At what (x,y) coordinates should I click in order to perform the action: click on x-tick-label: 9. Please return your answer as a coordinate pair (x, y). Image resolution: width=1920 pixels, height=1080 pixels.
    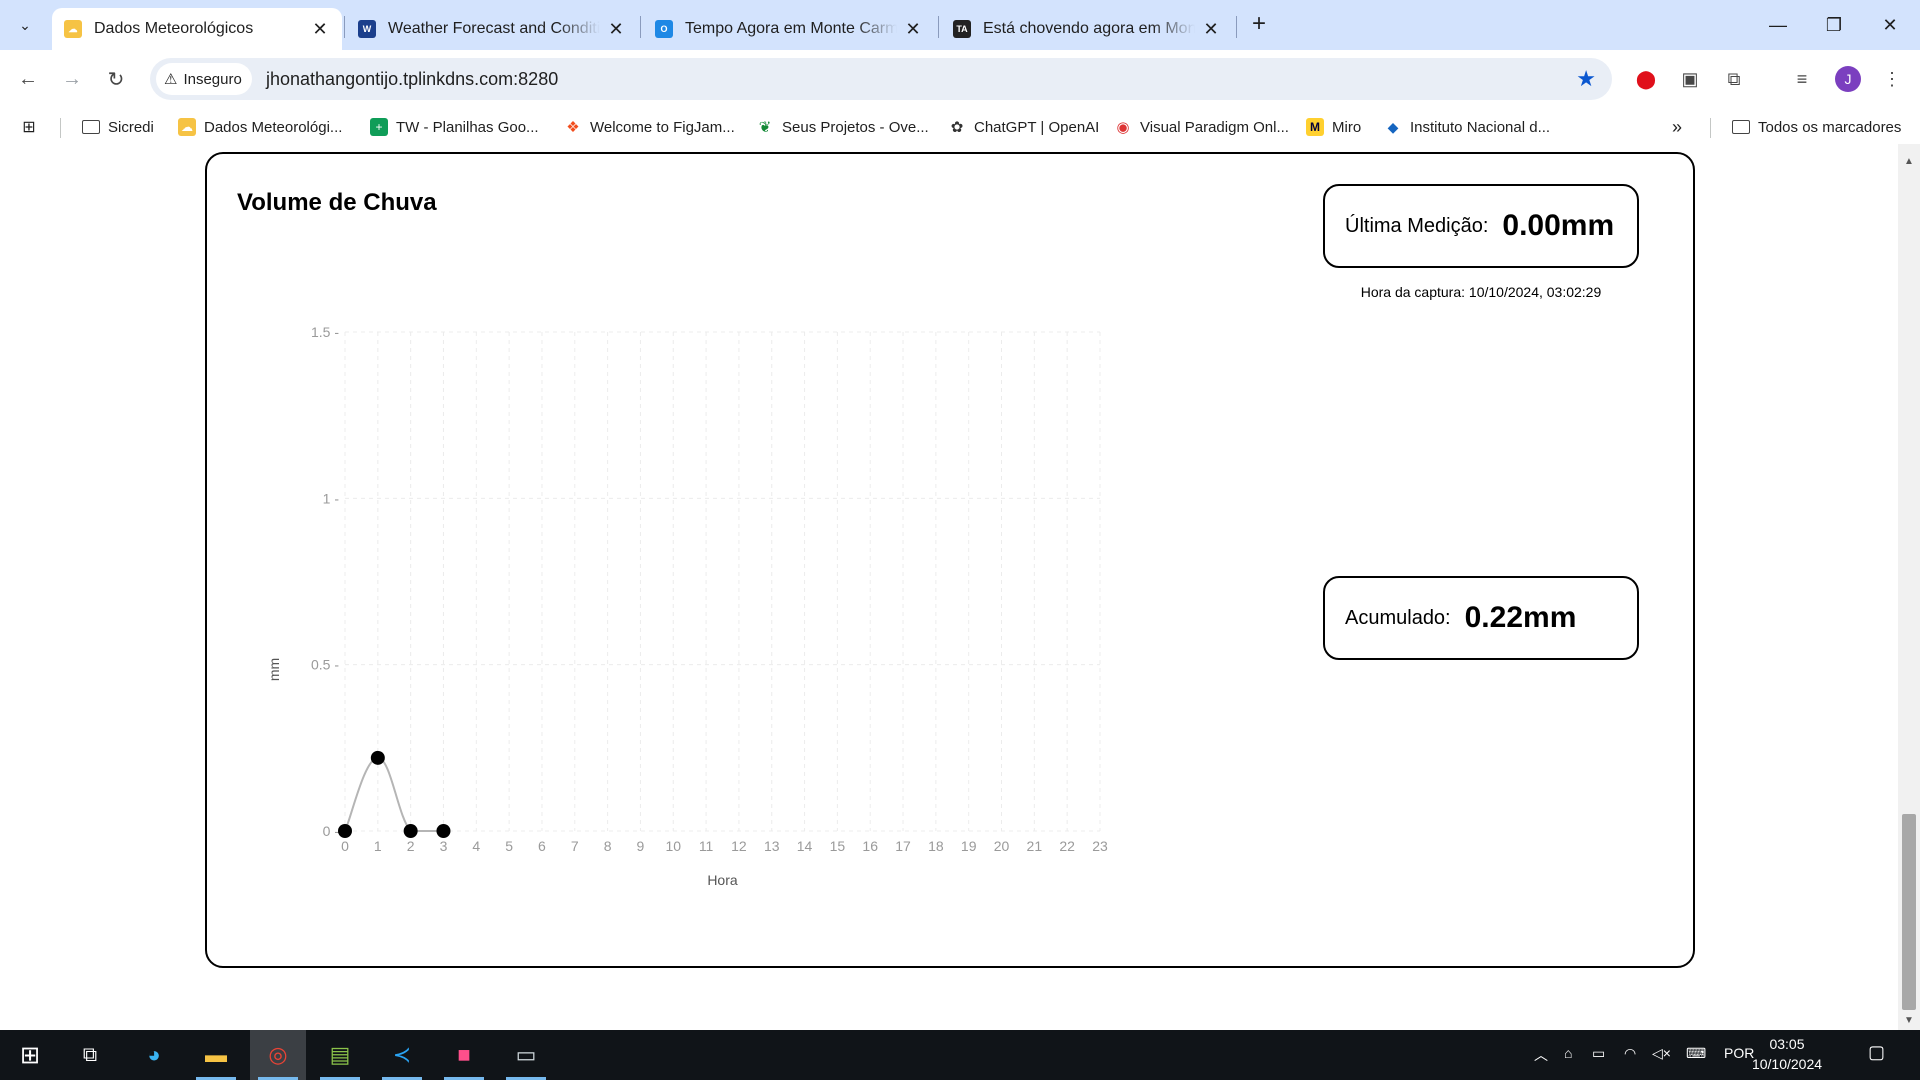
    Looking at the image, I should click on (641, 846).